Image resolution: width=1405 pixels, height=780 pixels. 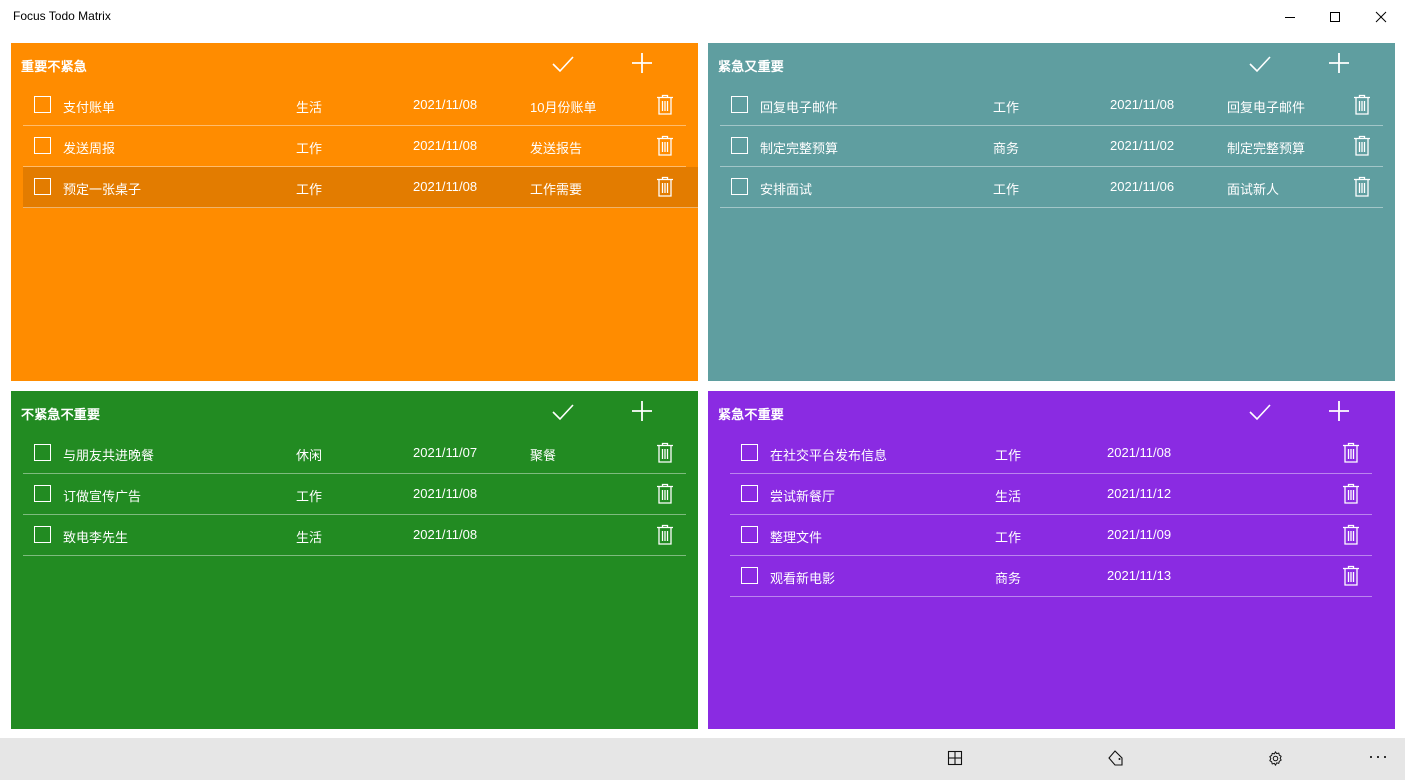 I want to click on quadrant-header: 紧急不重要, so click(x=1051, y=412).